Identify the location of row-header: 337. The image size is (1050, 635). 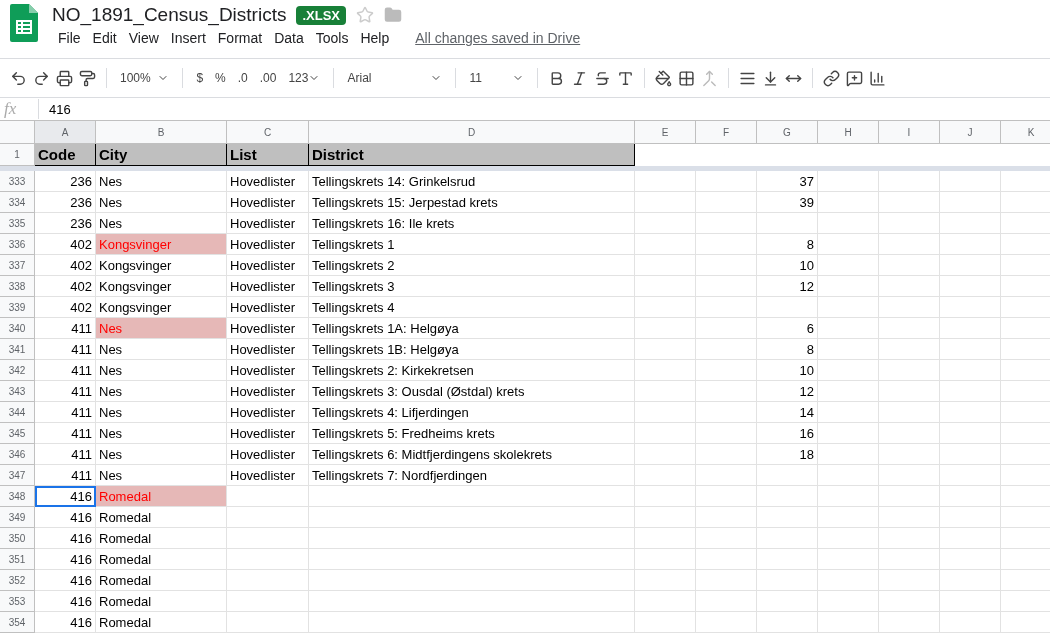
(17, 265).